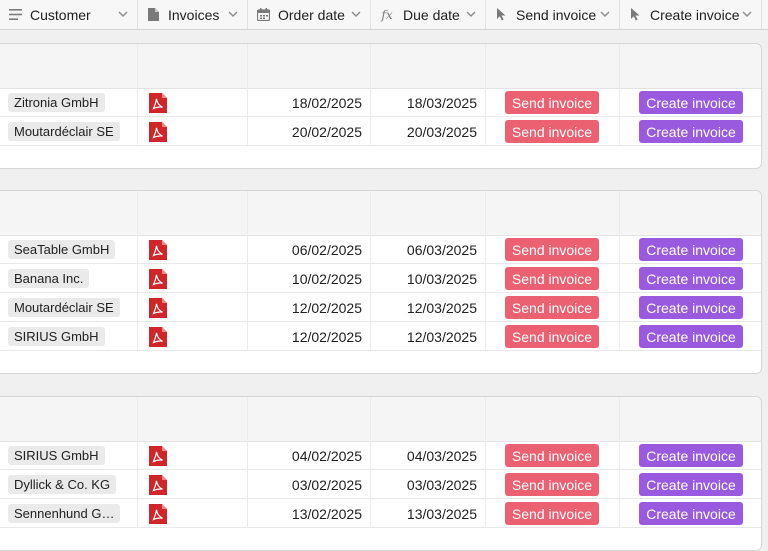 This screenshot has height=551, width=768. I want to click on customer-cell: Dyllick & Co. KG, so click(69, 484).